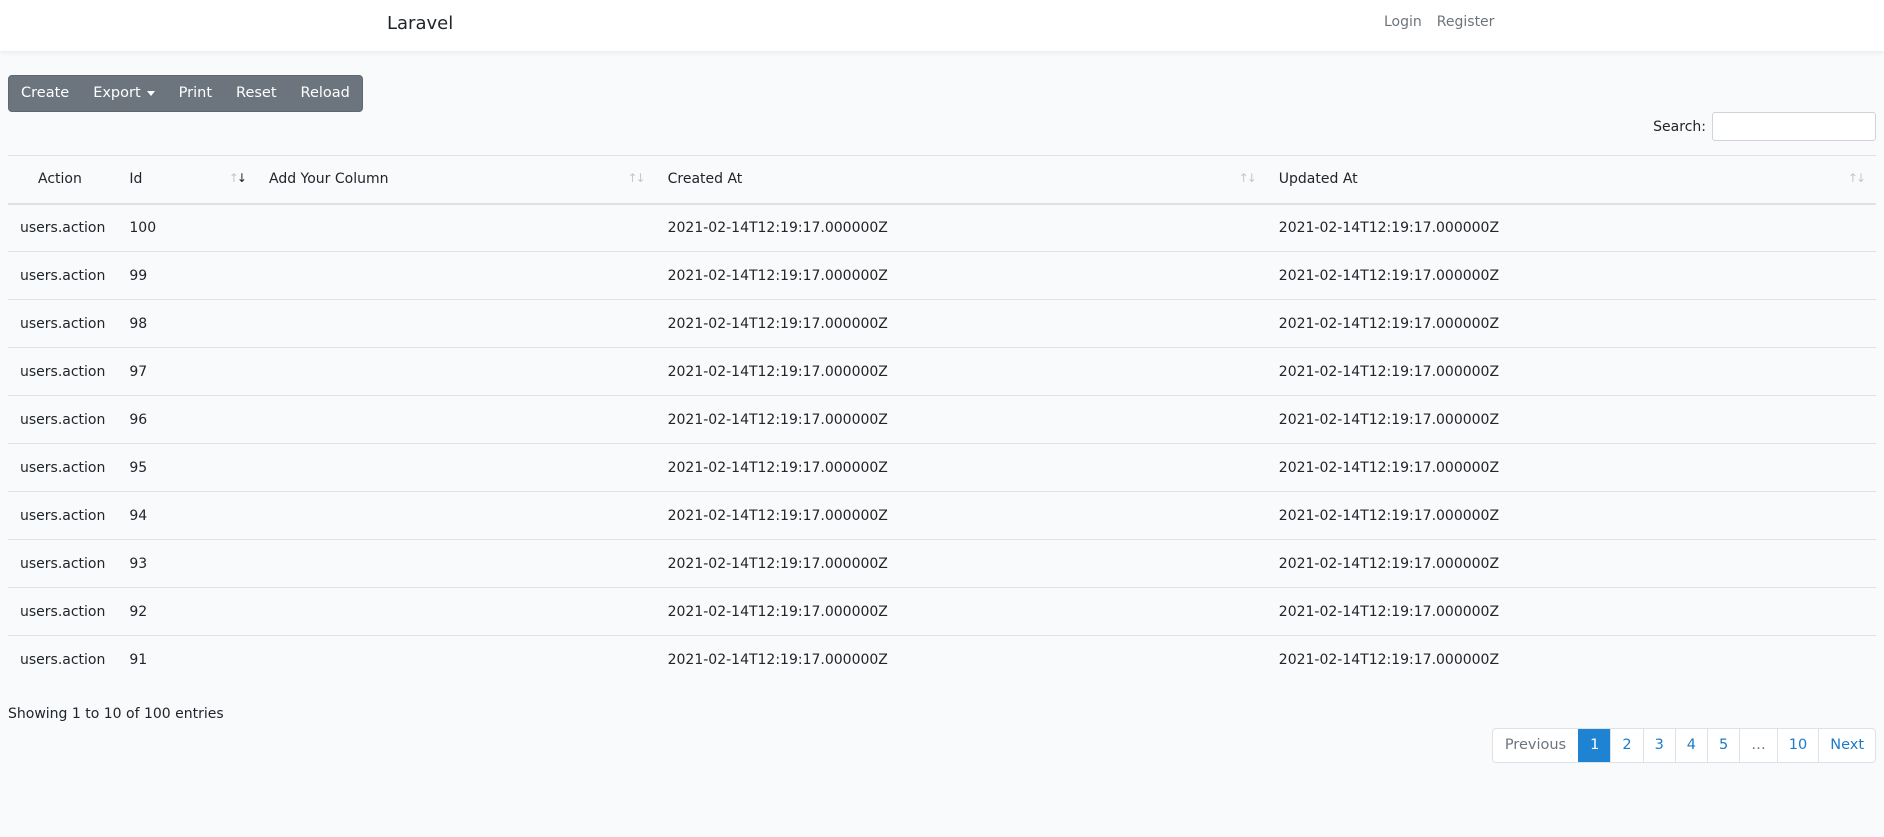 This screenshot has height=837, width=1884. I want to click on column-header-label: Updated At, so click(1318, 179).